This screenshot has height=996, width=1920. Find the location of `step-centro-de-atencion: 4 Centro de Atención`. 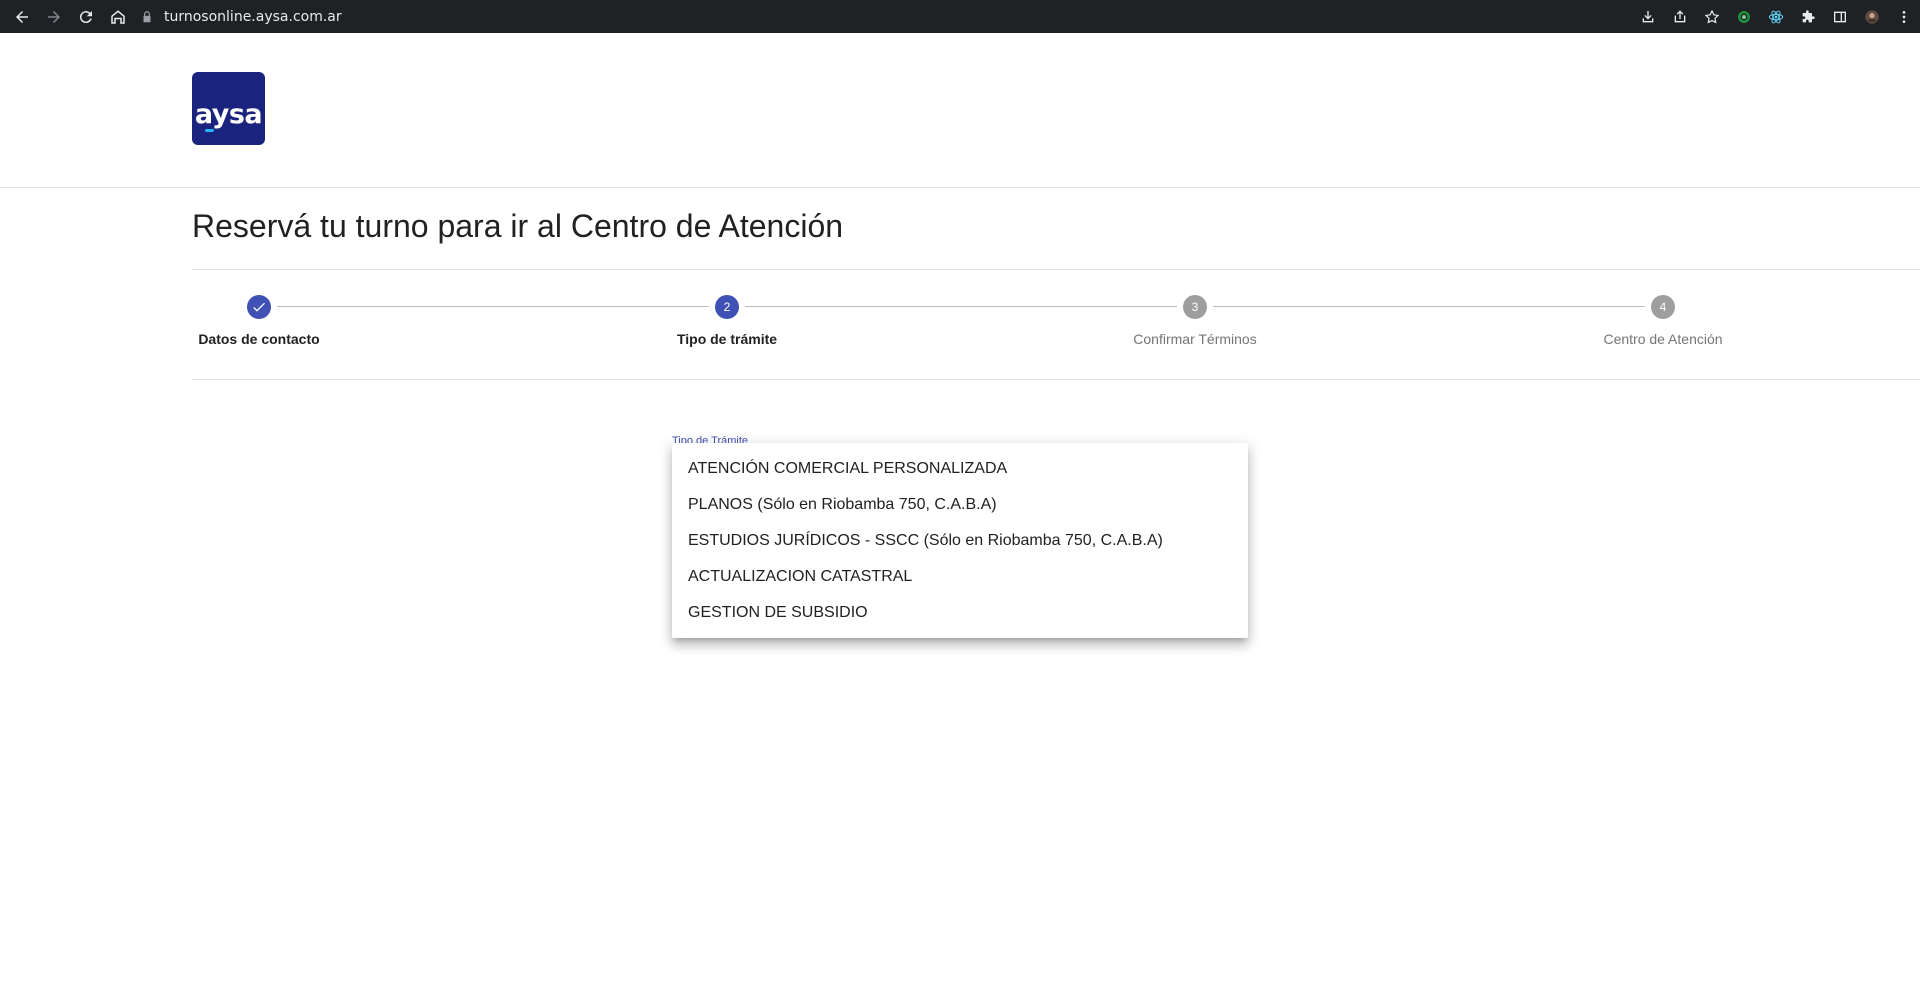

step-centro-de-atencion: 4 Centro de Atención is located at coordinates (1663, 308).